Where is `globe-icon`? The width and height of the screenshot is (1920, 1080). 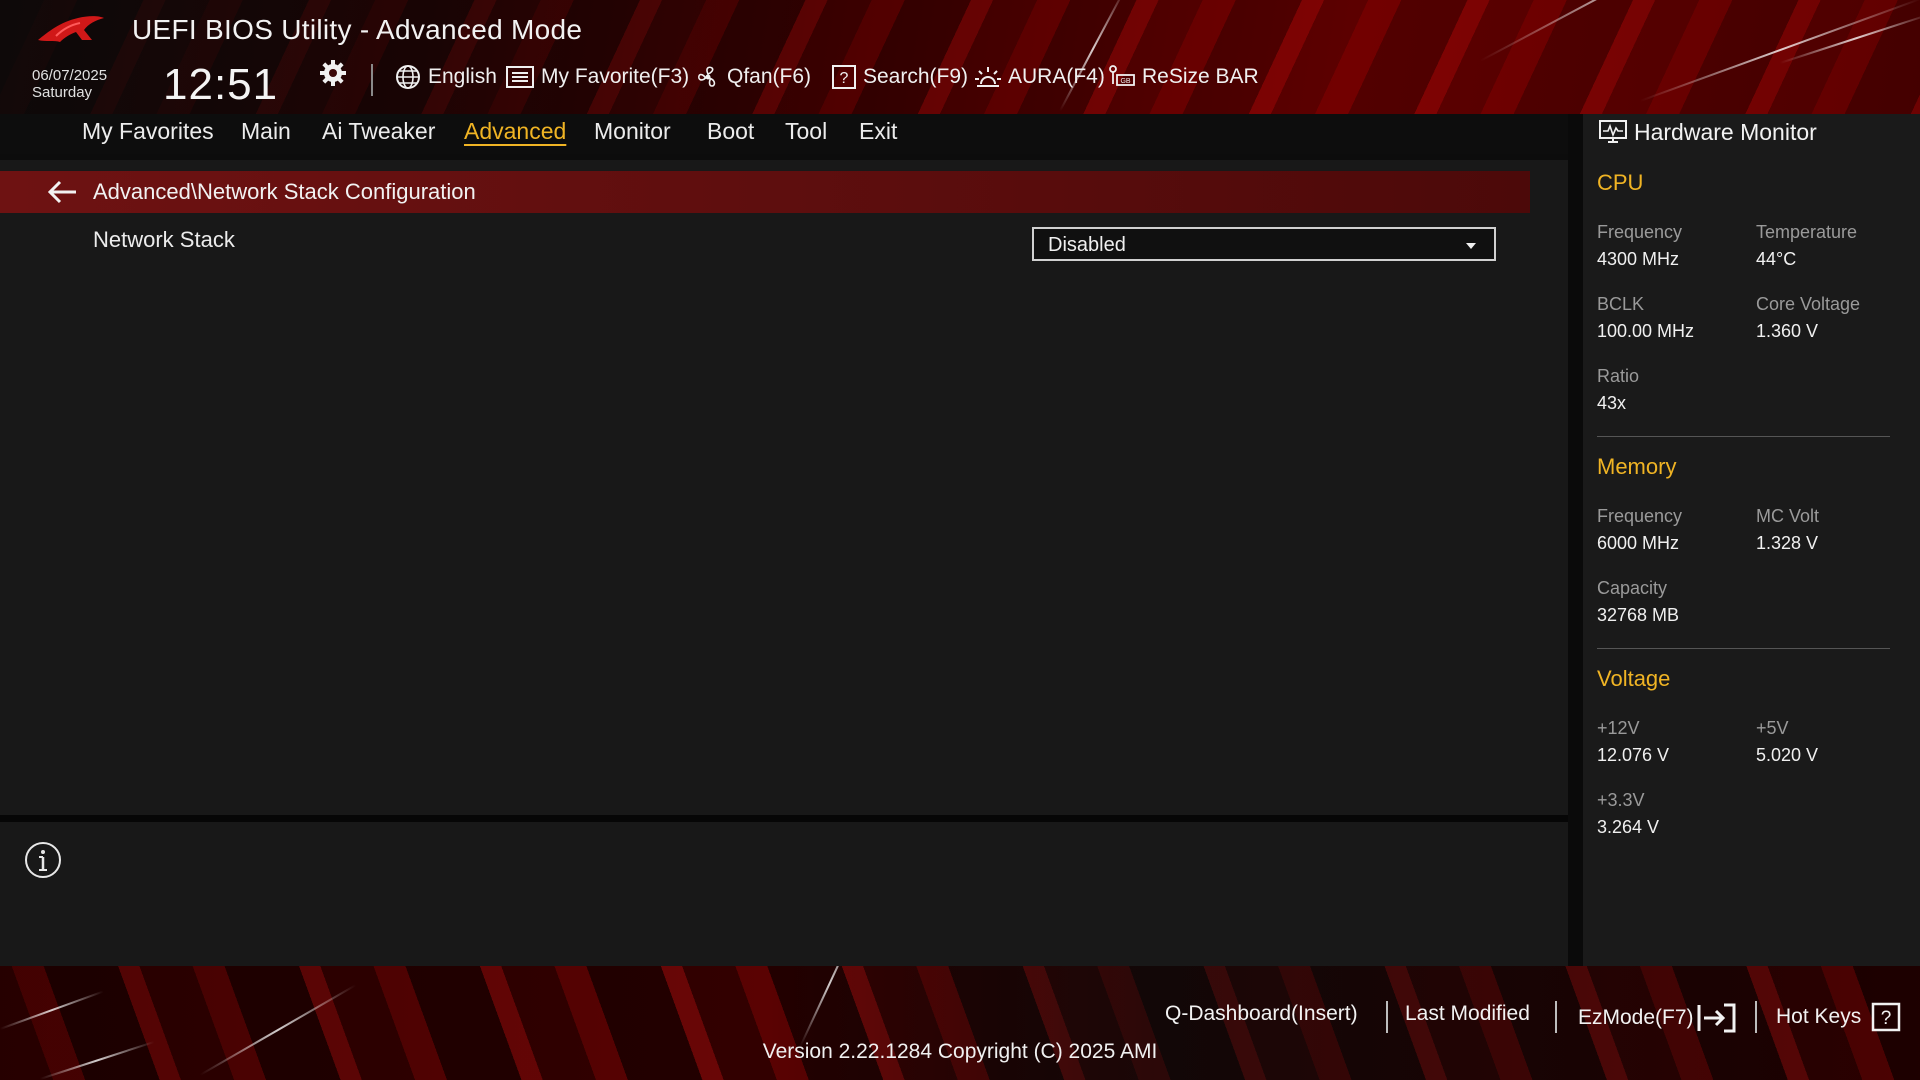 globe-icon is located at coordinates (408, 77).